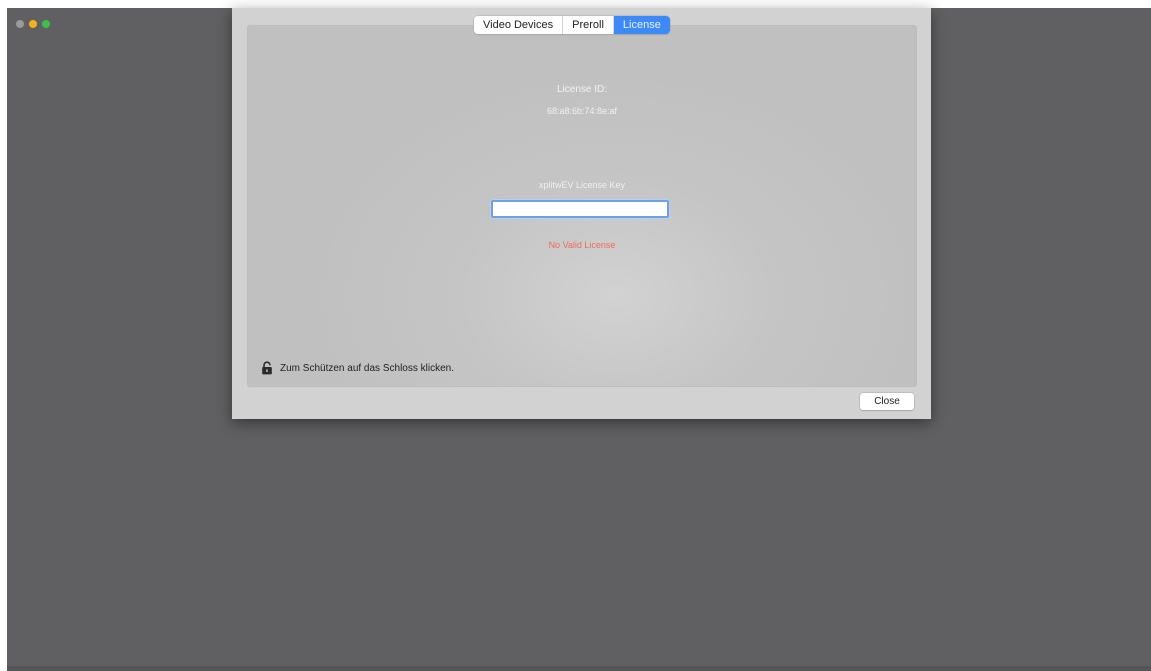 The image size is (1151, 671). I want to click on close-window-icon, so click(20, 24).